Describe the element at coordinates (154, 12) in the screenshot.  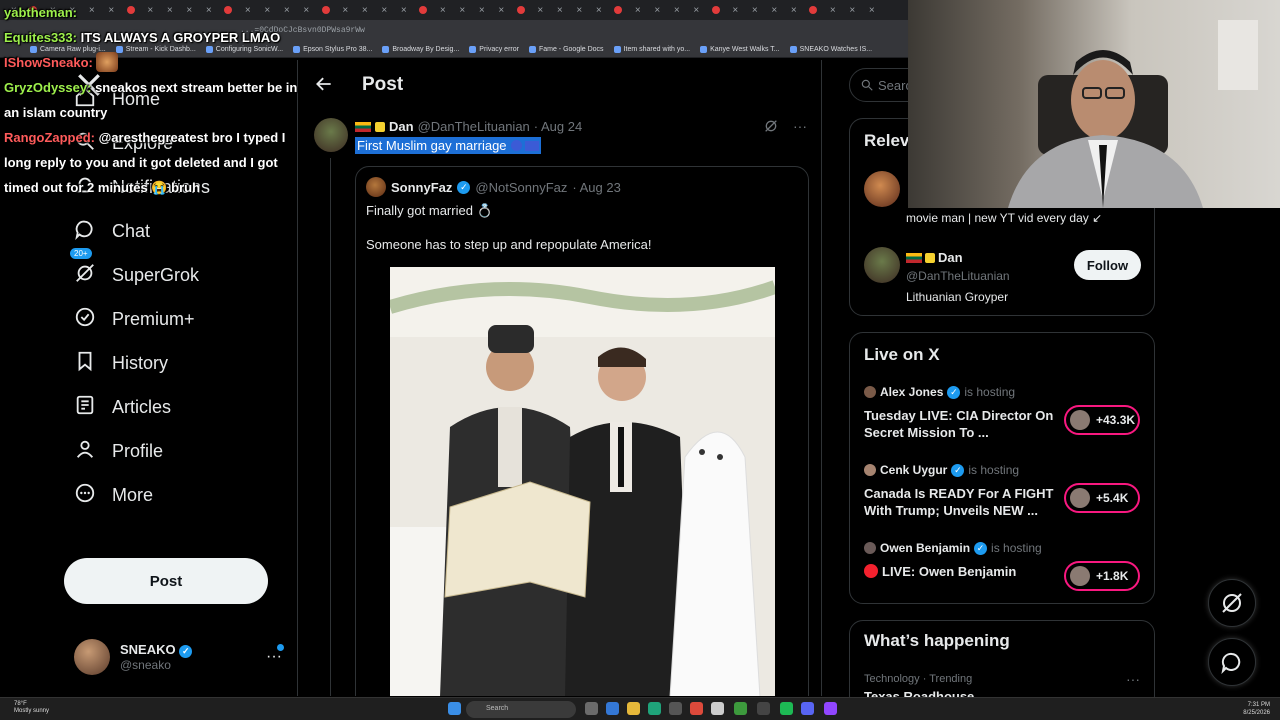
I see `chat-message: yabtheman:` at that location.